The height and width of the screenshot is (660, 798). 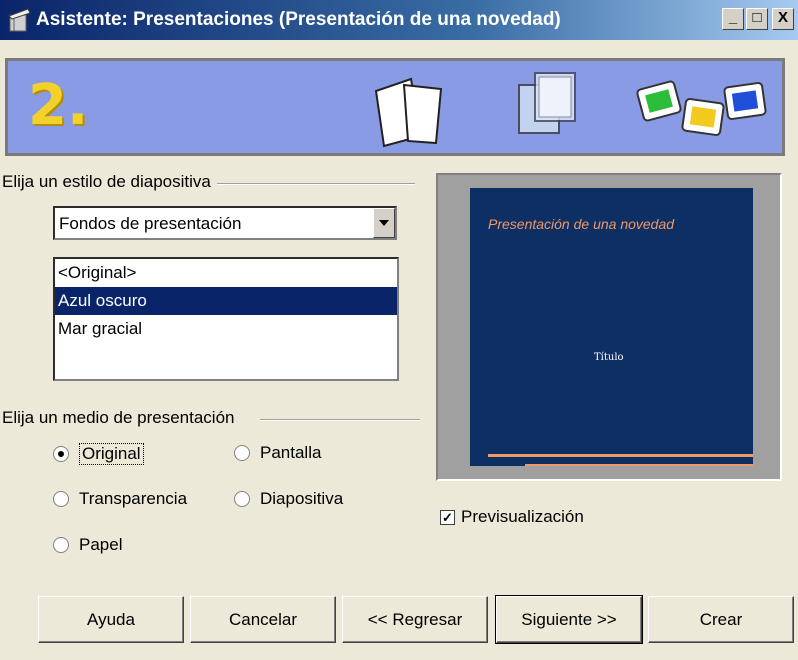 I want to click on radio-transparency: Transparencia, so click(x=120, y=499).